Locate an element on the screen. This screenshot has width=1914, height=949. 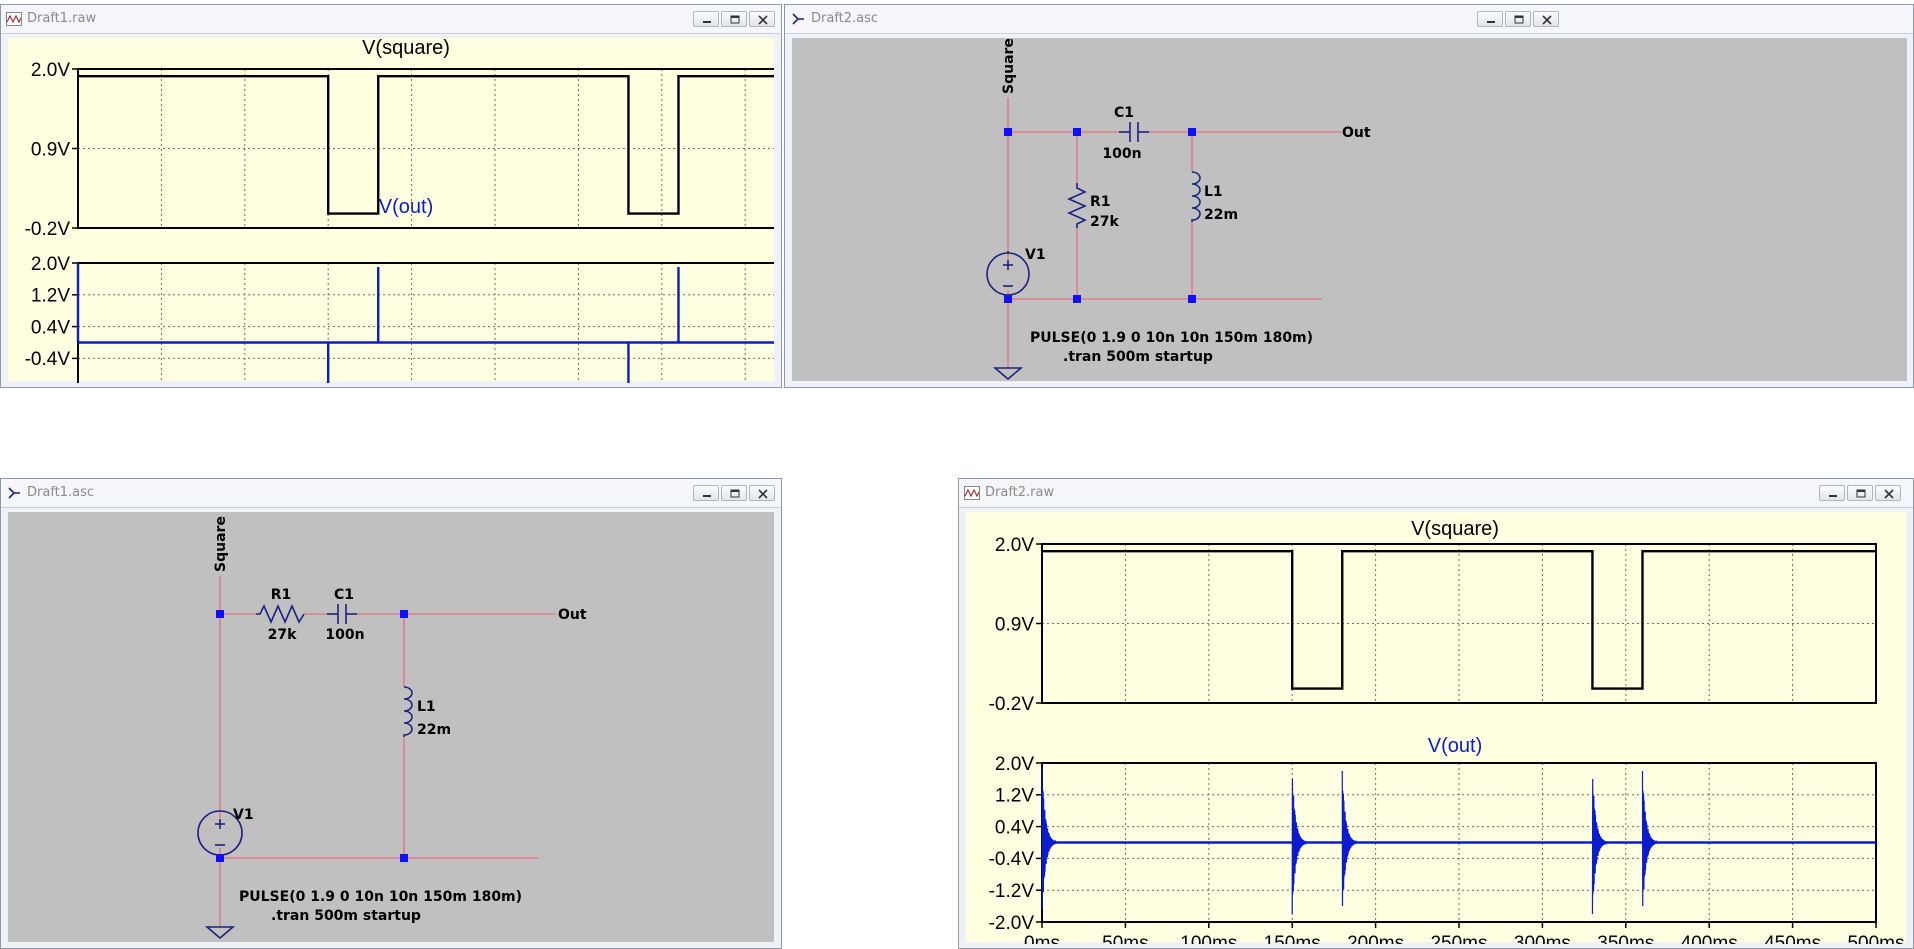
titlebar: Draft2.asc is located at coordinates (1349, 19).